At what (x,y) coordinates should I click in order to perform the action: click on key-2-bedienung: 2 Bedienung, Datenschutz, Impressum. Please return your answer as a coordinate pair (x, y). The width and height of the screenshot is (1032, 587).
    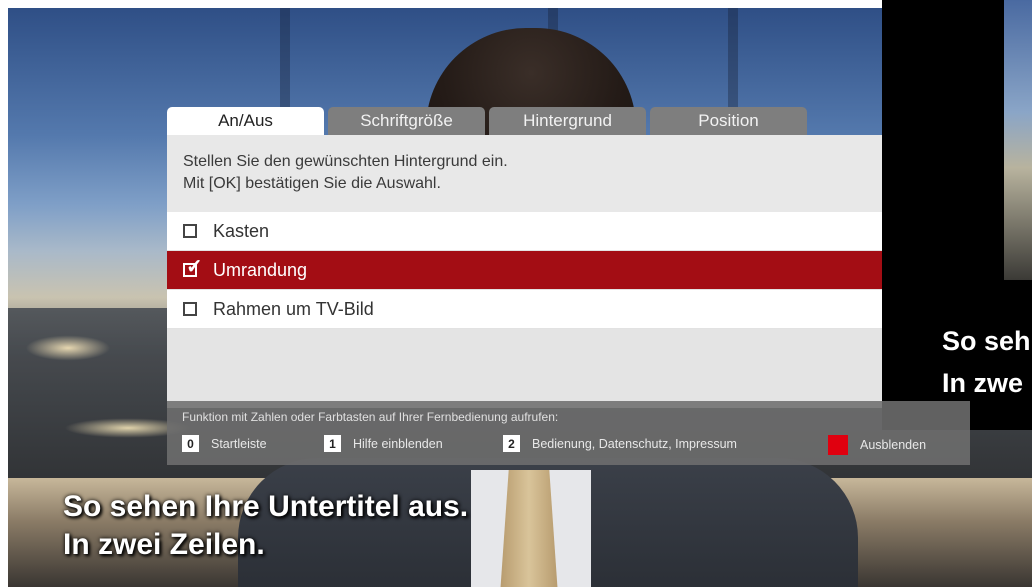
    Looking at the image, I should click on (620, 443).